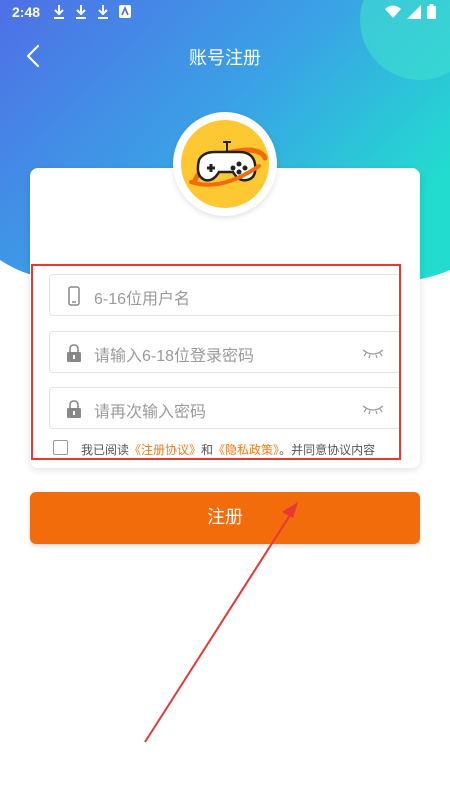  I want to click on logo-circle, so click(225, 164).